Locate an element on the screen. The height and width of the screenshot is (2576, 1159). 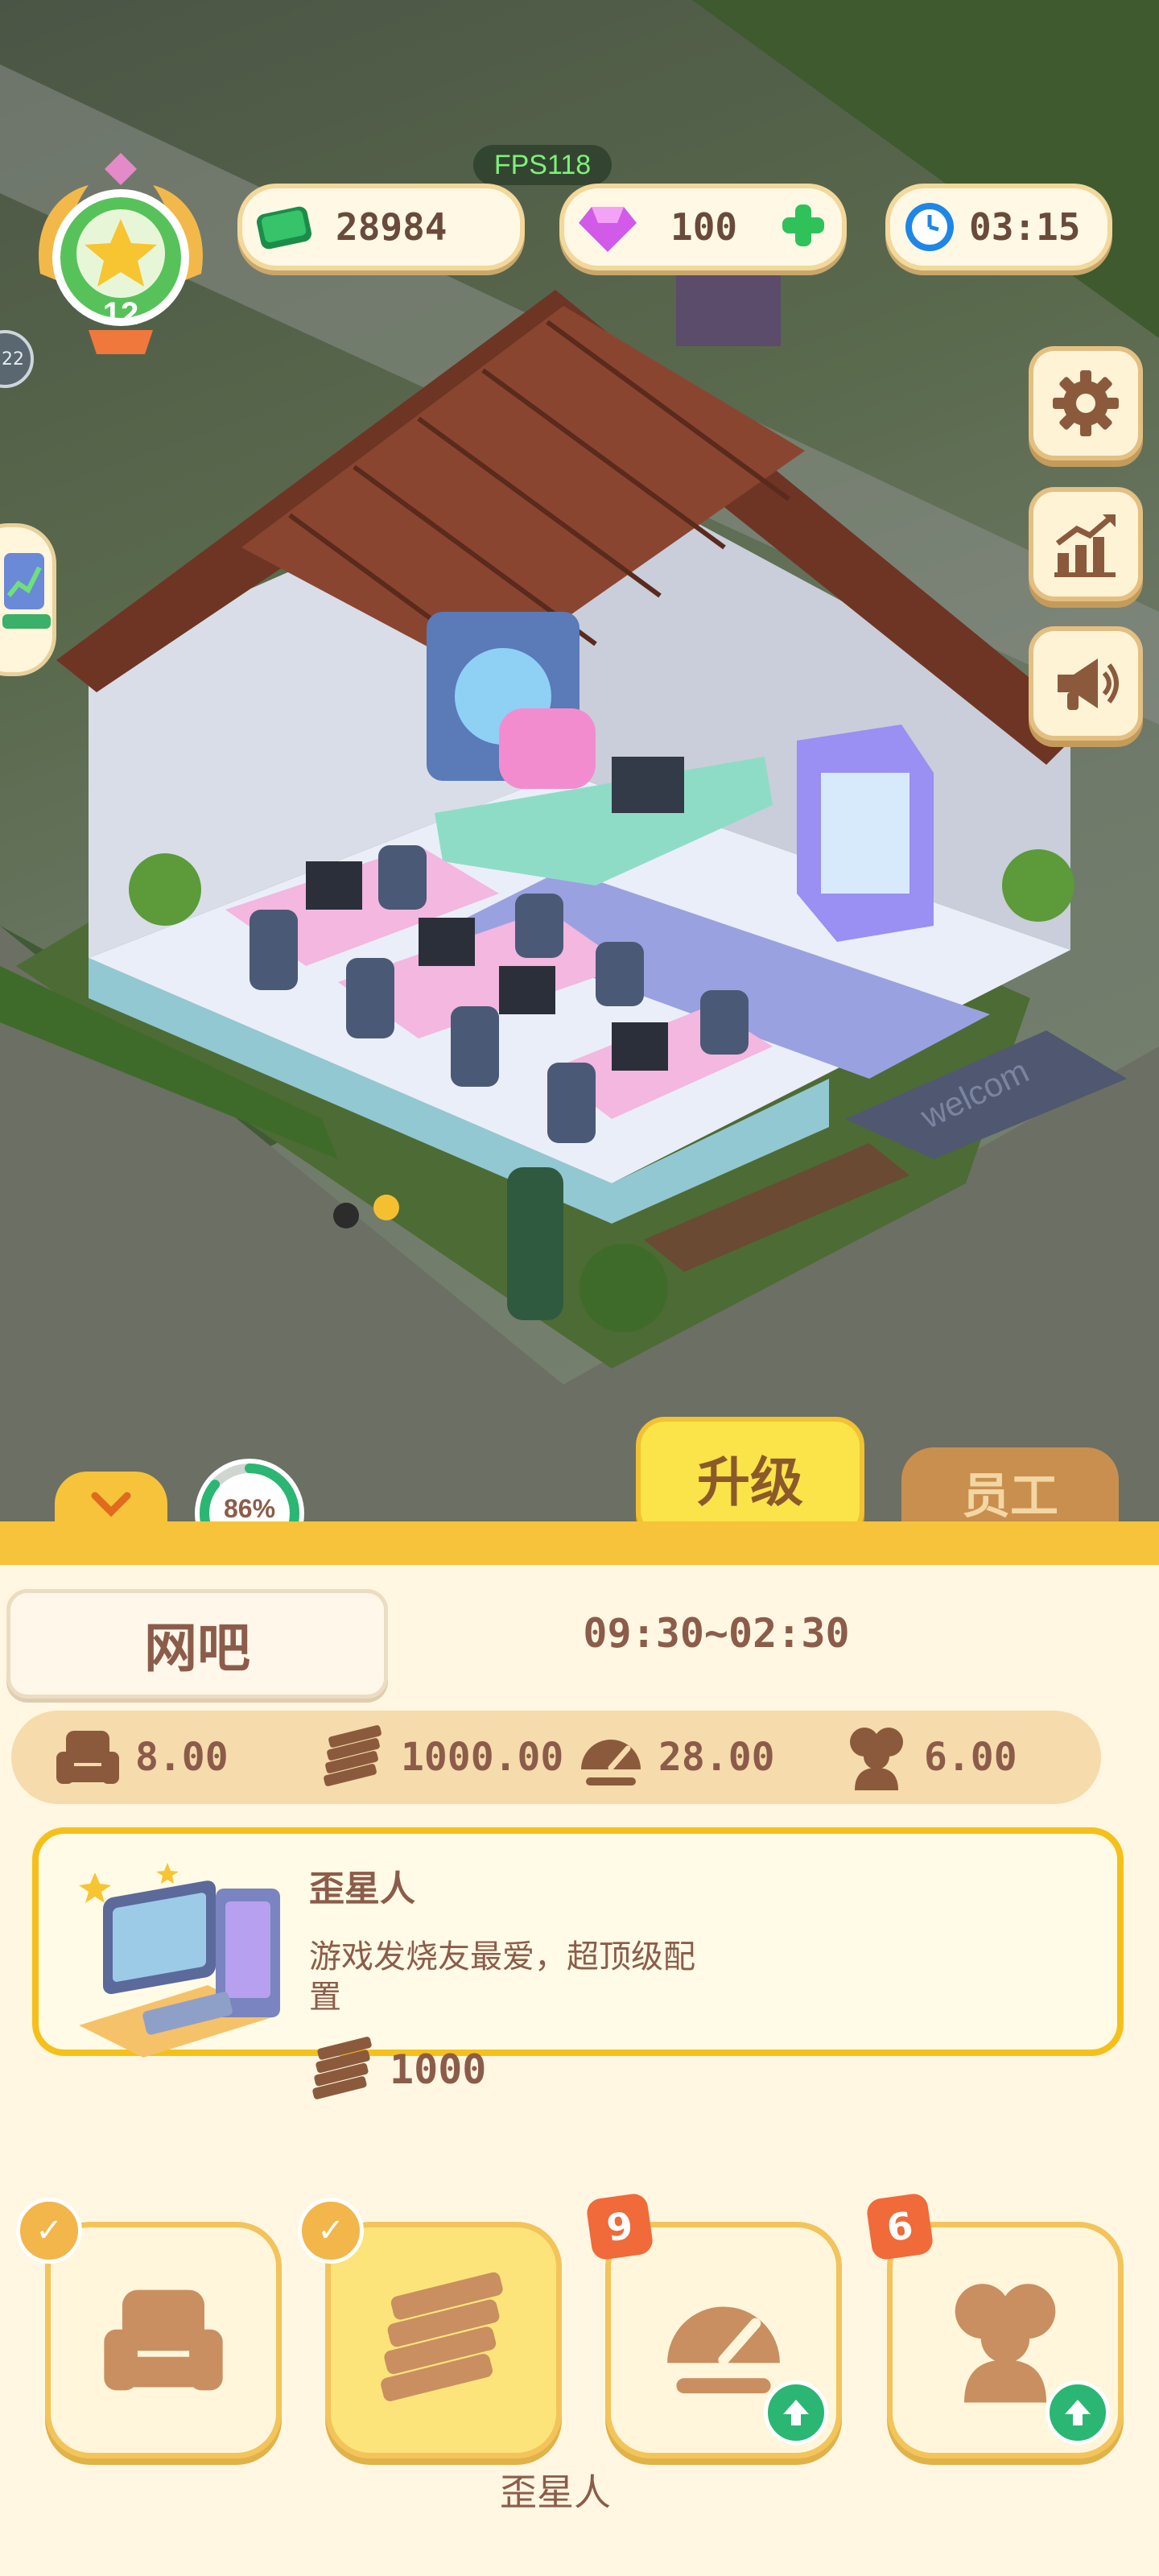
tab-speed-badge: 9 is located at coordinates (619, 2226).